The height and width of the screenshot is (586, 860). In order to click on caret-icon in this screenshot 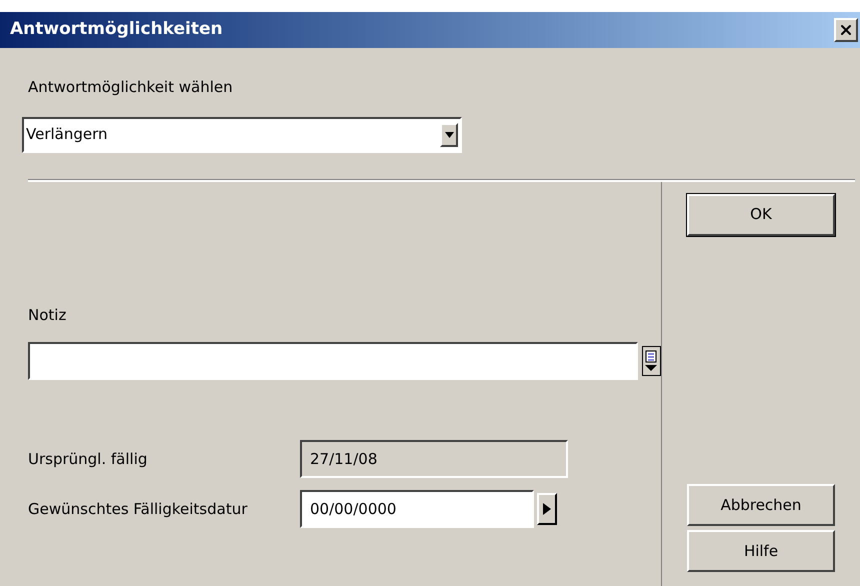, I will do `click(449, 135)`.